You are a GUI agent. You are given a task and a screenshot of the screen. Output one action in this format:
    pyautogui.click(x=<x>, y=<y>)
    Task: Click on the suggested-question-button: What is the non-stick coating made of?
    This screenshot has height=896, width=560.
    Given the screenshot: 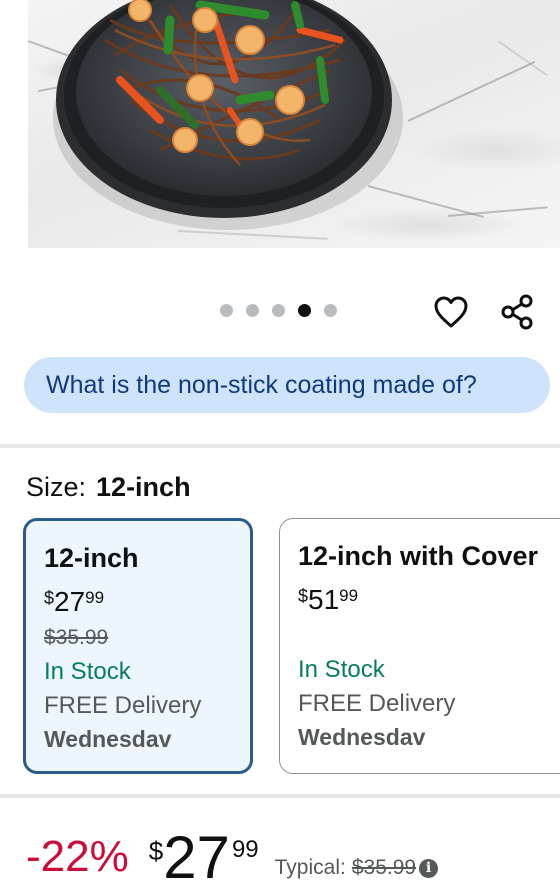 What is the action you would take?
    pyautogui.click(x=287, y=385)
    